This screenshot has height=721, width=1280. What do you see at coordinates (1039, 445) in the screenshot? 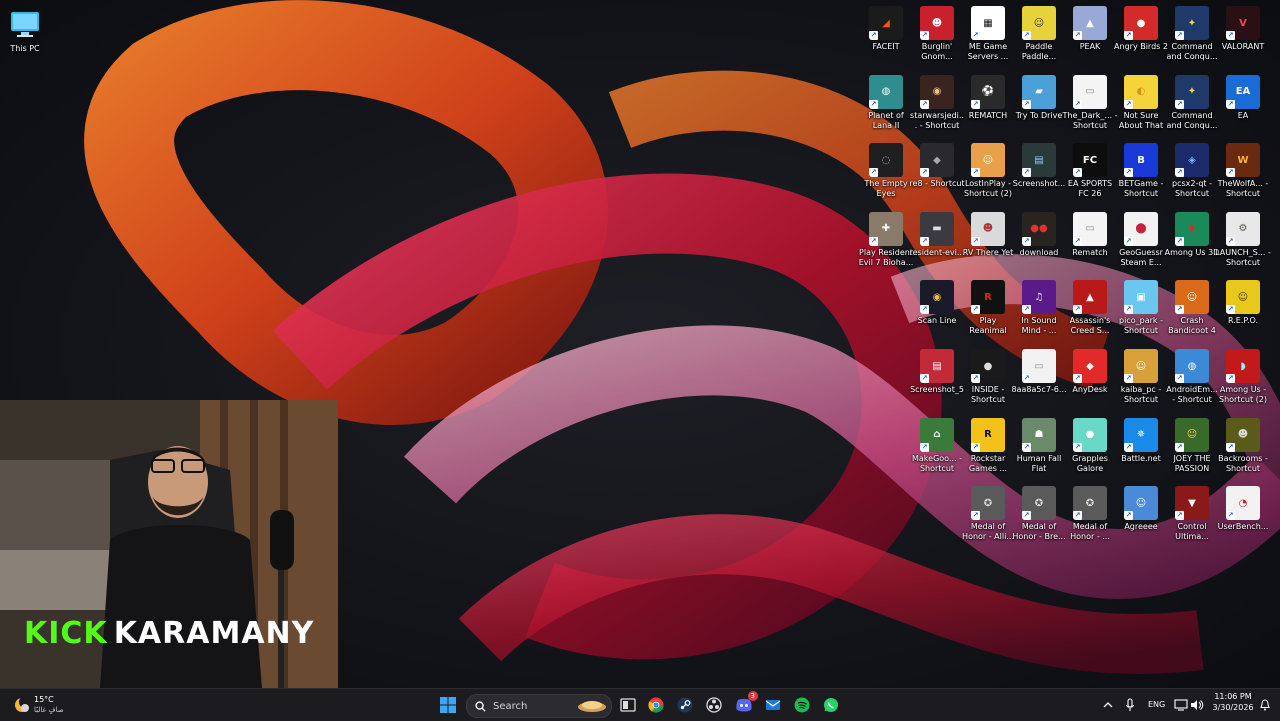
I see `desktop-shortcut: ☗ ↗ Human Fall Flat` at bounding box center [1039, 445].